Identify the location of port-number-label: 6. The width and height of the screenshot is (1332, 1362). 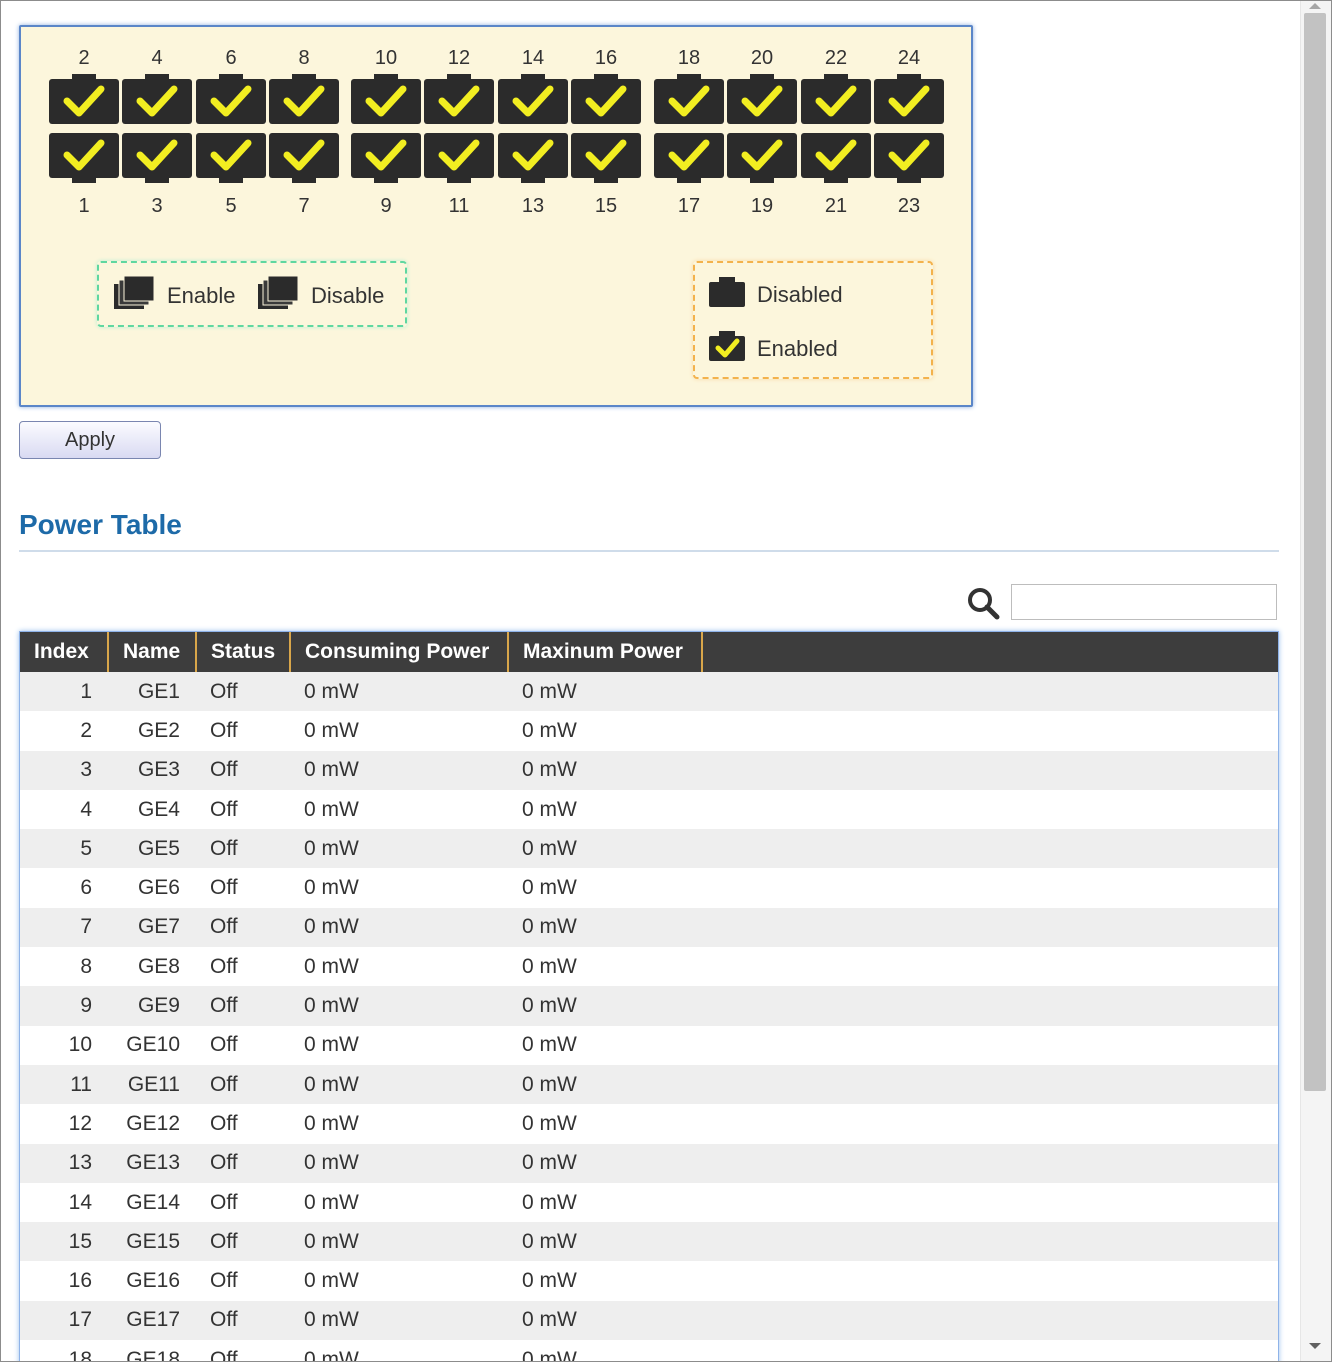
(231, 58).